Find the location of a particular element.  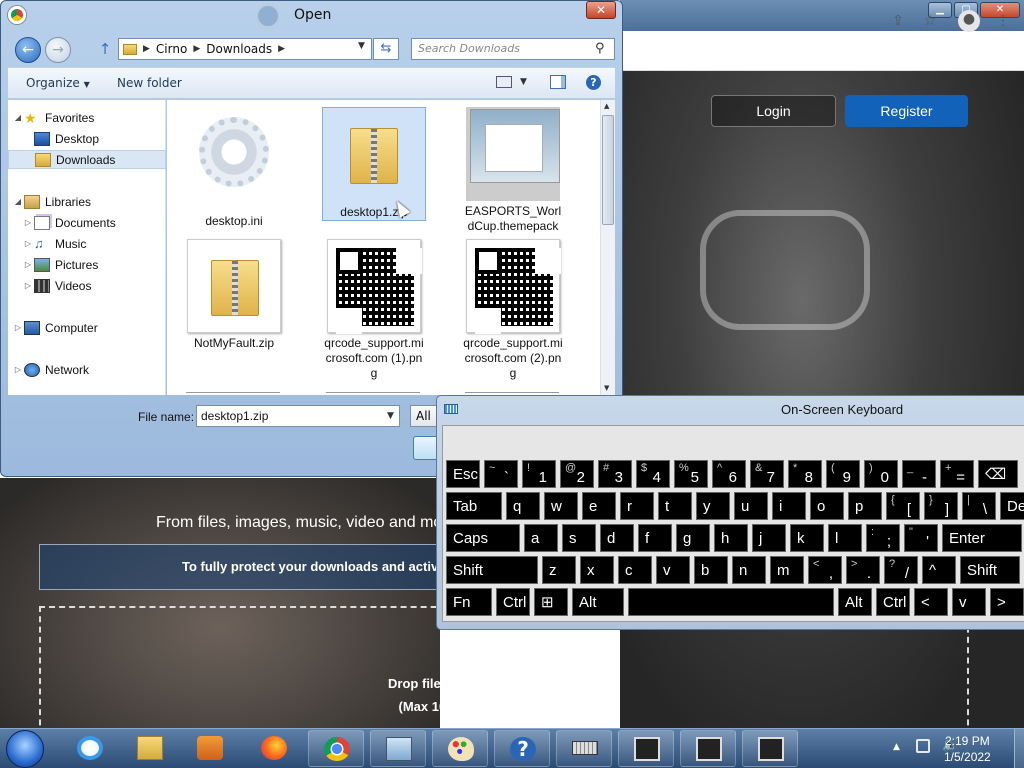

key: q is located at coordinates (523, 506).